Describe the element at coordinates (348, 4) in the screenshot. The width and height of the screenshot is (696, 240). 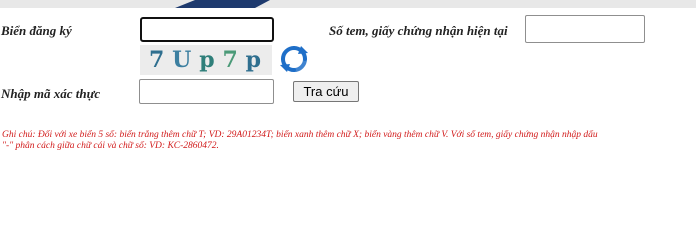
I see `top-banner-band` at that location.